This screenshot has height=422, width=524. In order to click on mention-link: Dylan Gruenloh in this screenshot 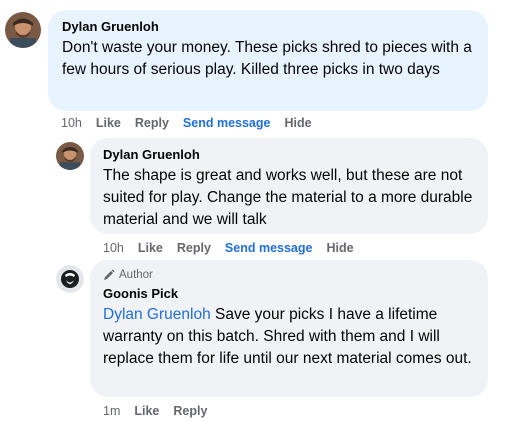, I will do `click(157, 314)`.